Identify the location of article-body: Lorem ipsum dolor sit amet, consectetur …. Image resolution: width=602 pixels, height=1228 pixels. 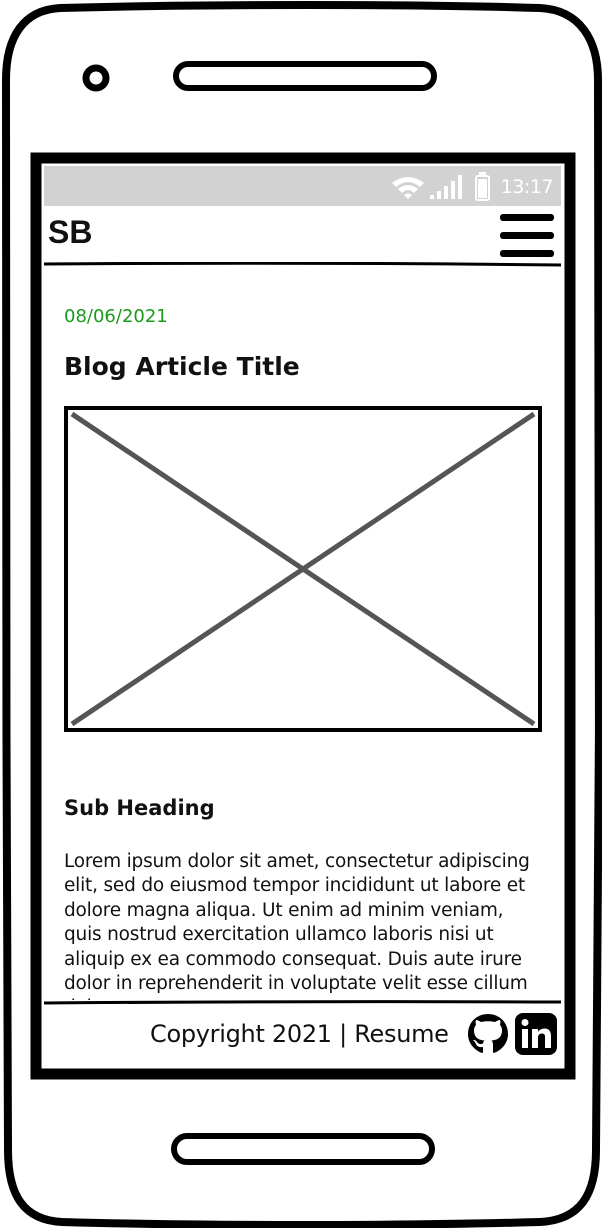
(297, 934).